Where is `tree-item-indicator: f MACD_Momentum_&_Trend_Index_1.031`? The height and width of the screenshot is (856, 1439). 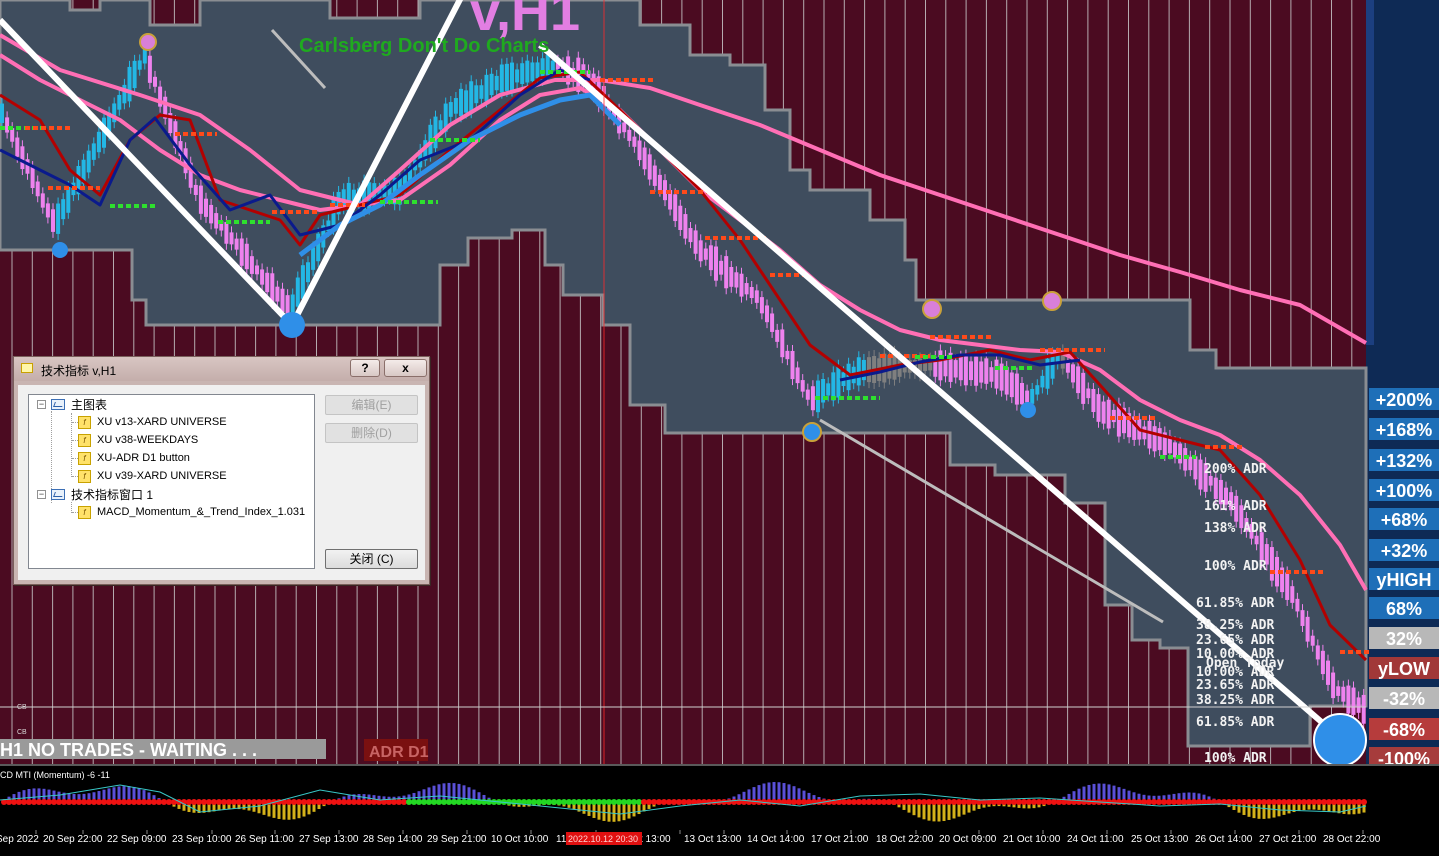
tree-item-indicator: f MACD_Momentum_&_Trend_Index_1.031 is located at coordinates (191, 512).